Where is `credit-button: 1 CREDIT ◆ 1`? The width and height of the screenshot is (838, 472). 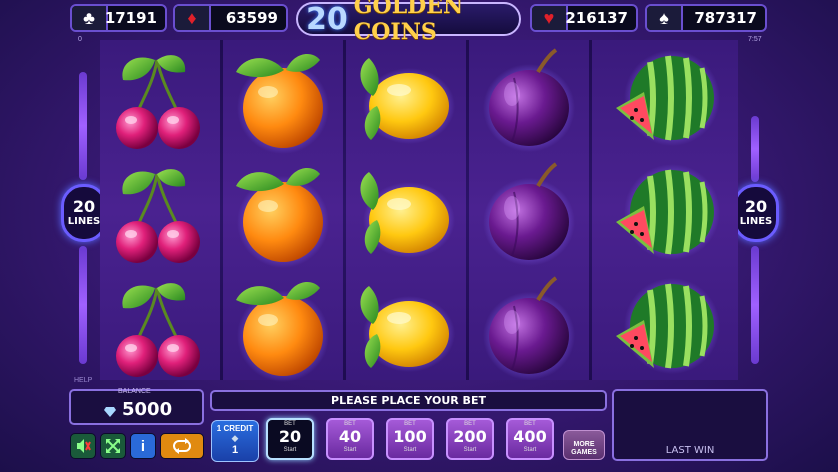
credit-button: 1 CREDIT ◆ 1 is located at coordinates (235, 441).